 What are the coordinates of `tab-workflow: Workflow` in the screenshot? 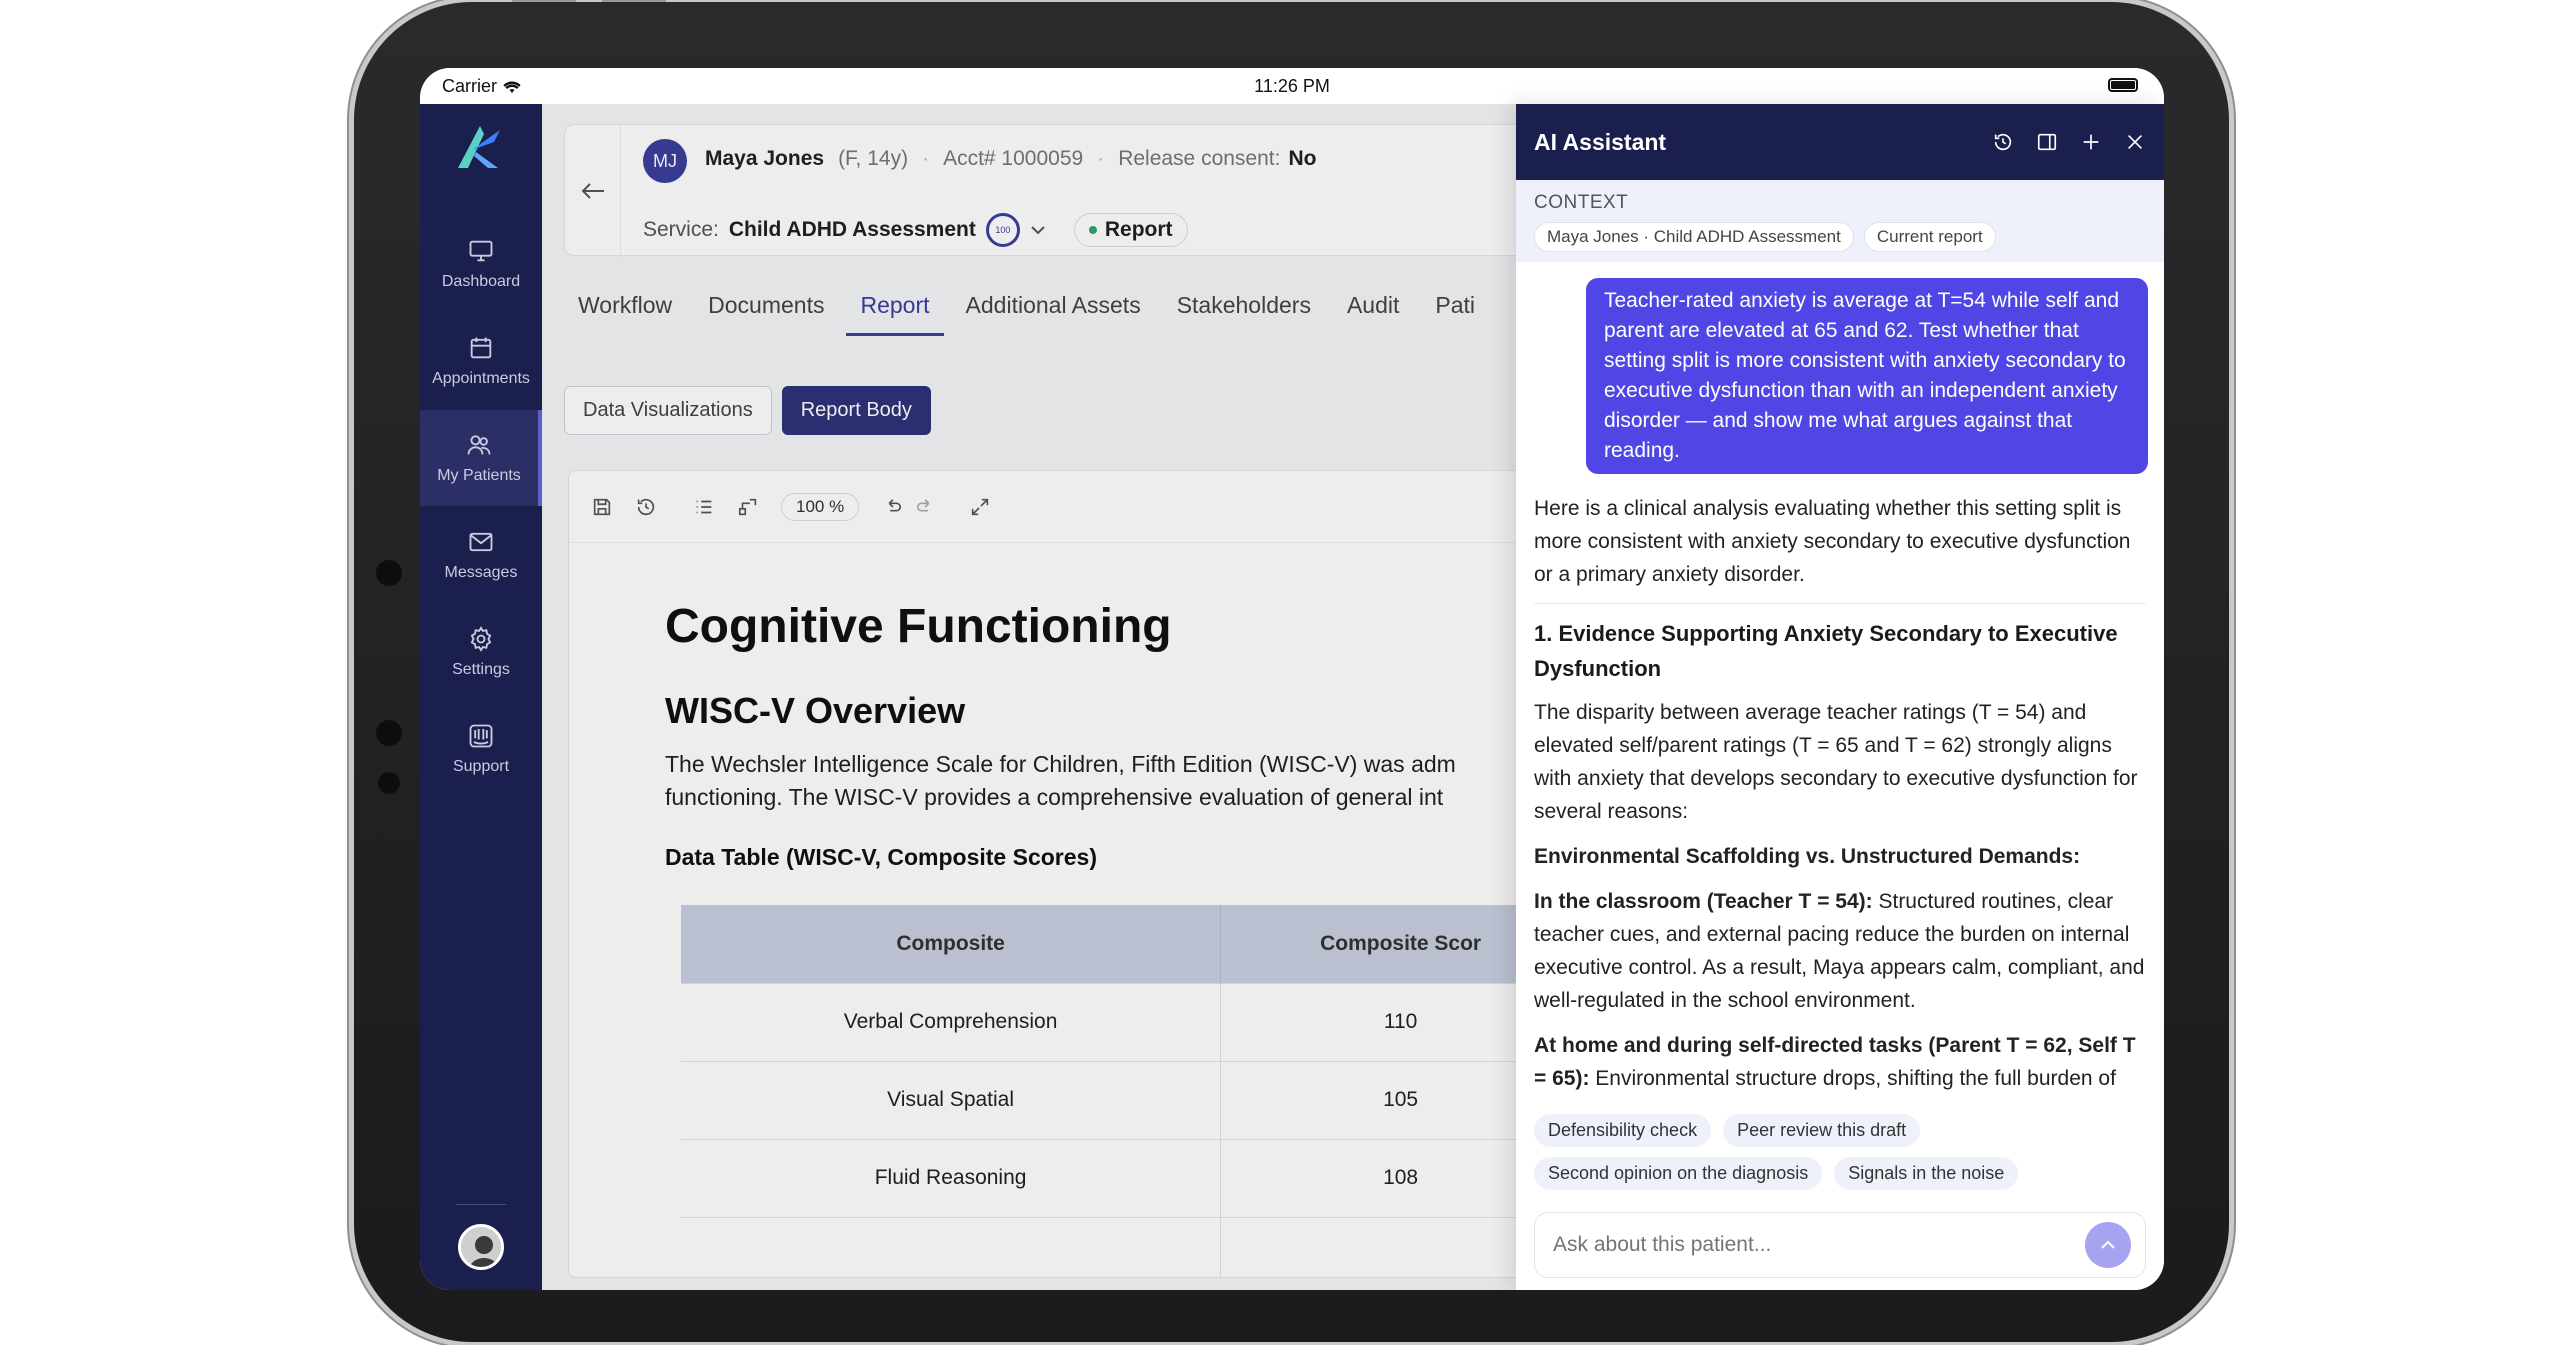 It's located at (625, 309).